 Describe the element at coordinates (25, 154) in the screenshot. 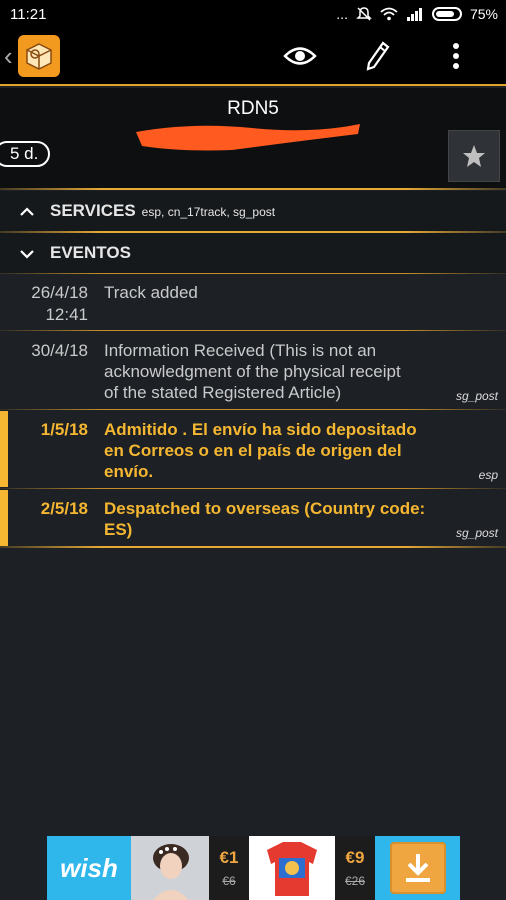

I see `days-badge: 5 d.` at that location.